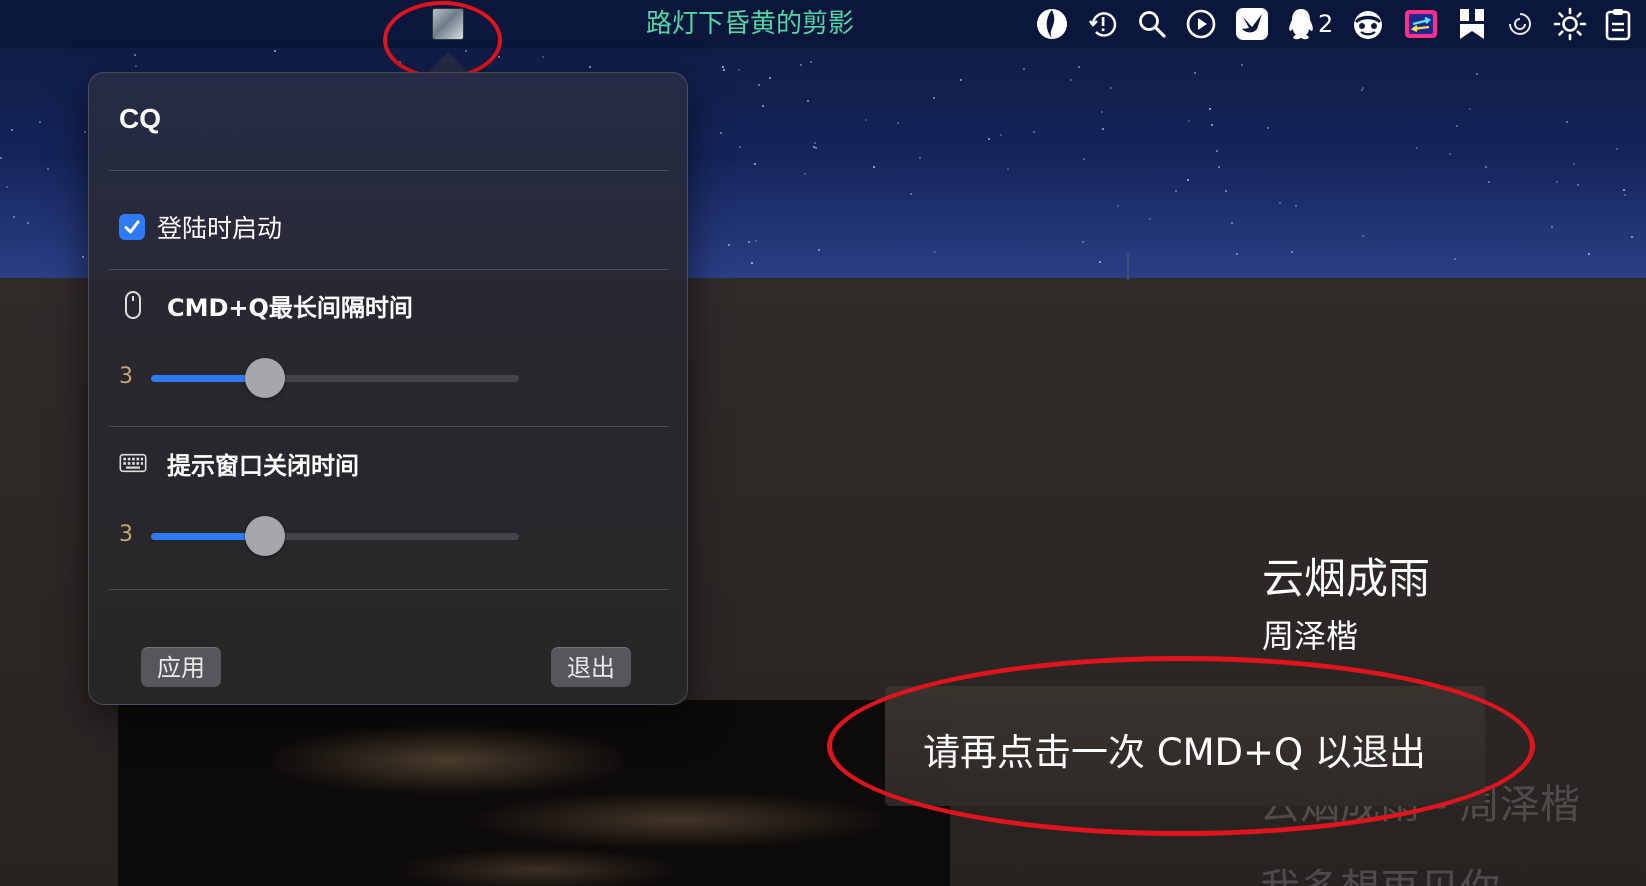 The image size is (1646, 886). I want to click on quit-button: 退出, so click(591, 667).